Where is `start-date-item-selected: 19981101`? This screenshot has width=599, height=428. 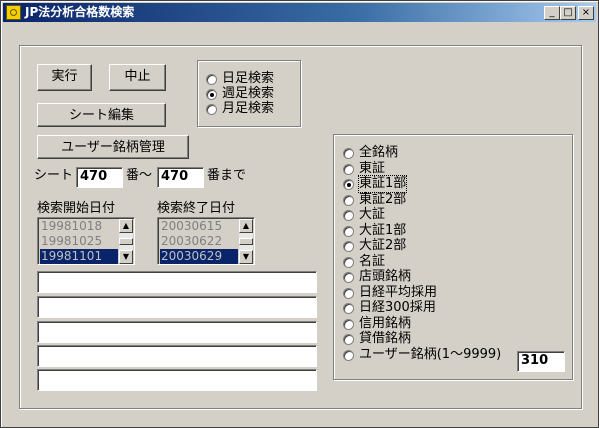
start-date-item-selected: 19981101 is located at coordinates (79, 256).